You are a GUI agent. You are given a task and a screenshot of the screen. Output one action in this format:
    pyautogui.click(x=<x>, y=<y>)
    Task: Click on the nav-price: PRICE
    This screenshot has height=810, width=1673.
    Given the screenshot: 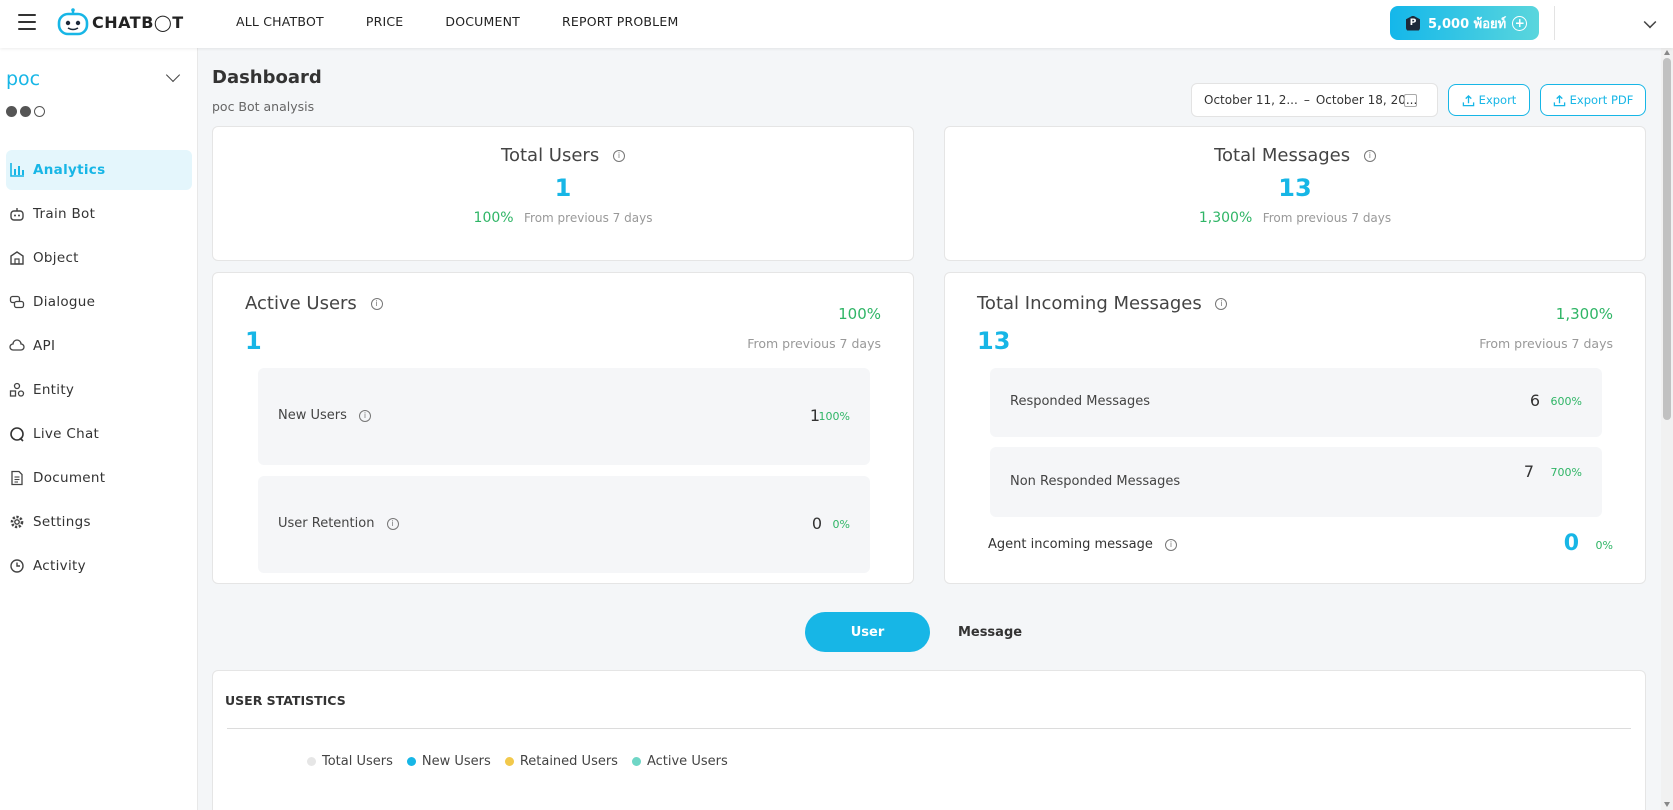 What is the action you would take?
    pyautogui.click(x=385, y=21)
    